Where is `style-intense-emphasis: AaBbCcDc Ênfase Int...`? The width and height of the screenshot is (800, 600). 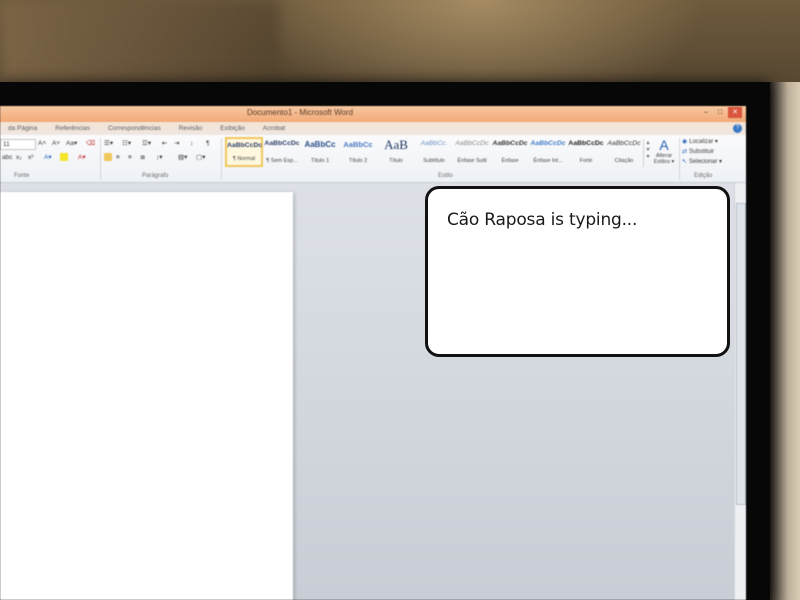
style-intense-emphasis: AaBbCcDc Ênfase Int... is located at coordinates (548, 152).